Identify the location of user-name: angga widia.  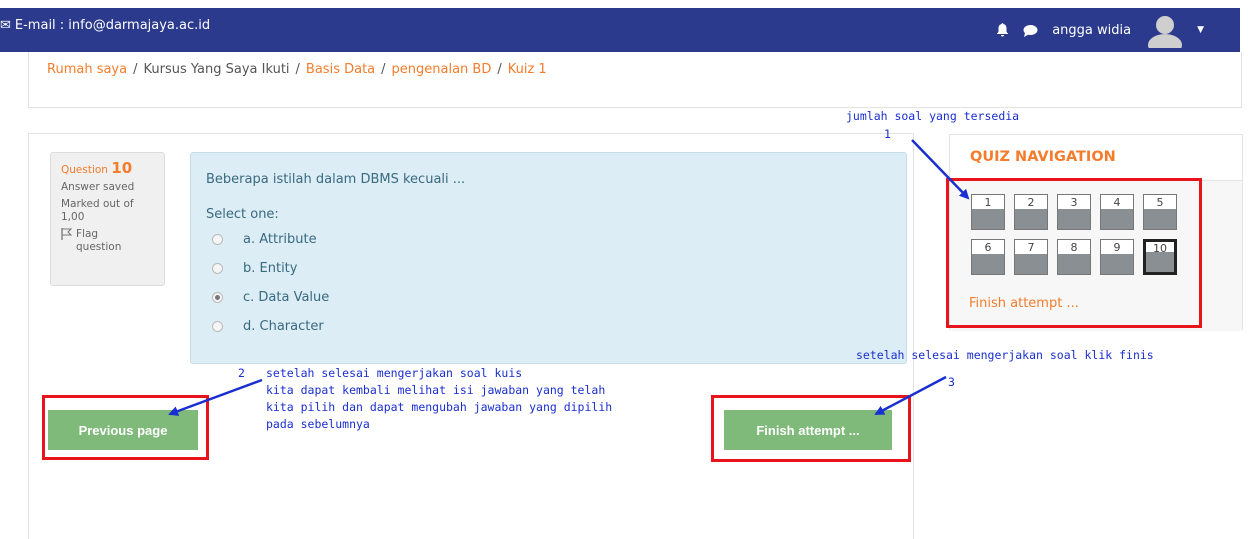
(1091, 30).